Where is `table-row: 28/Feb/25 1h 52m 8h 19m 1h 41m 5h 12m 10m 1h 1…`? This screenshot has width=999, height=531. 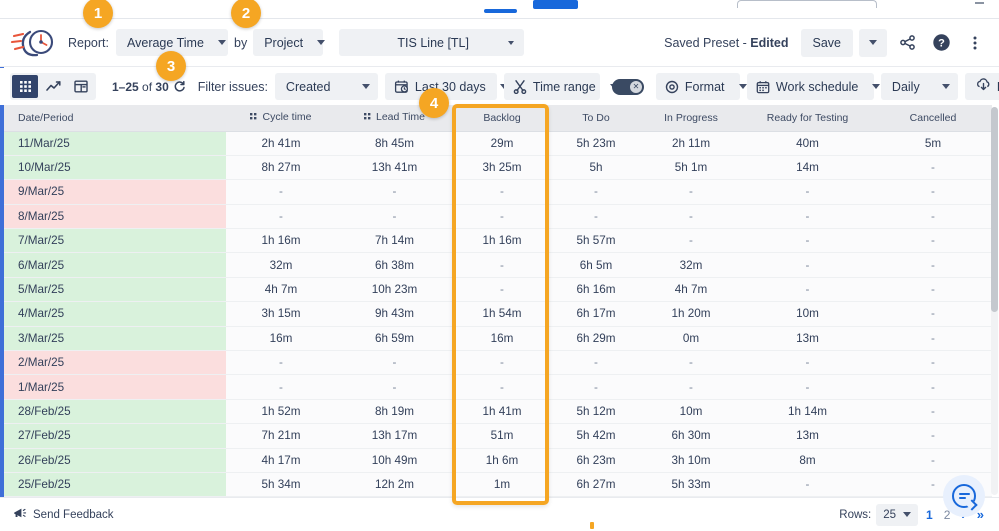
table-row: 28/Feb/25 1h 52m 8h 19m 1h 41m 5h 12m 10m 1h 1… is located at coordinates (498, 412).